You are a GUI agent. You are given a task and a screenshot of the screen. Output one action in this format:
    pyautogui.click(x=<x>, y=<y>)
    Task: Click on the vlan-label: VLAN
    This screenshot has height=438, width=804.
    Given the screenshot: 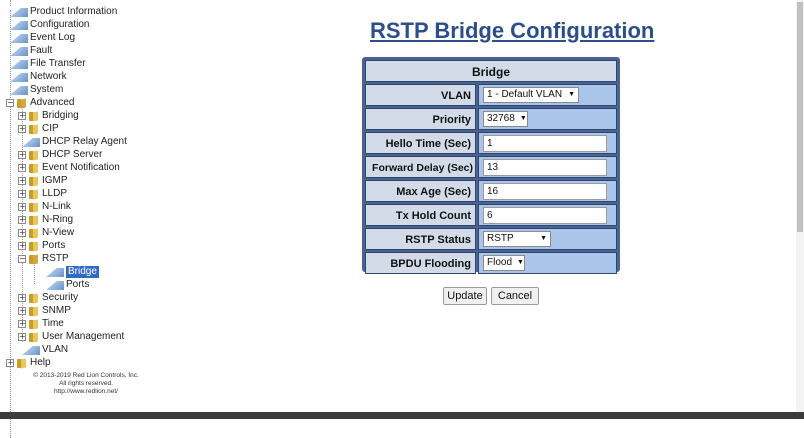 What is the action you would take?
    pyautogui.click(x=420, y=95)
    